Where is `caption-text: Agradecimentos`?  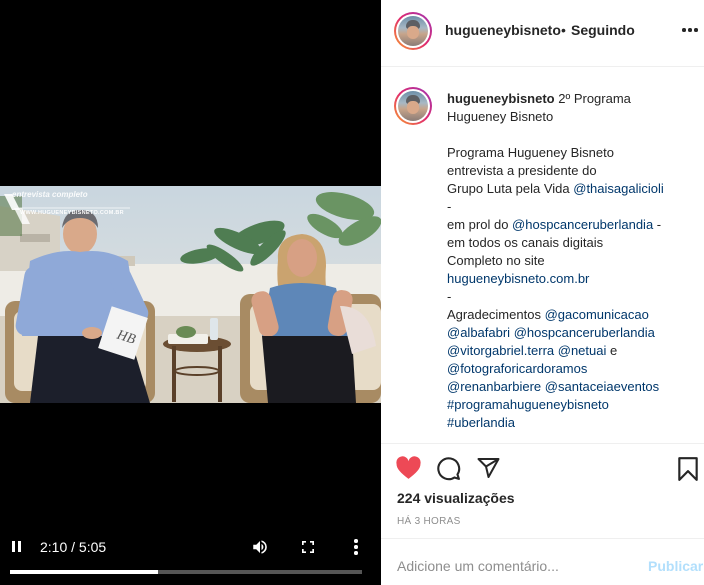 caption-text: Agradecimentos is located at coordinates (496, 314).